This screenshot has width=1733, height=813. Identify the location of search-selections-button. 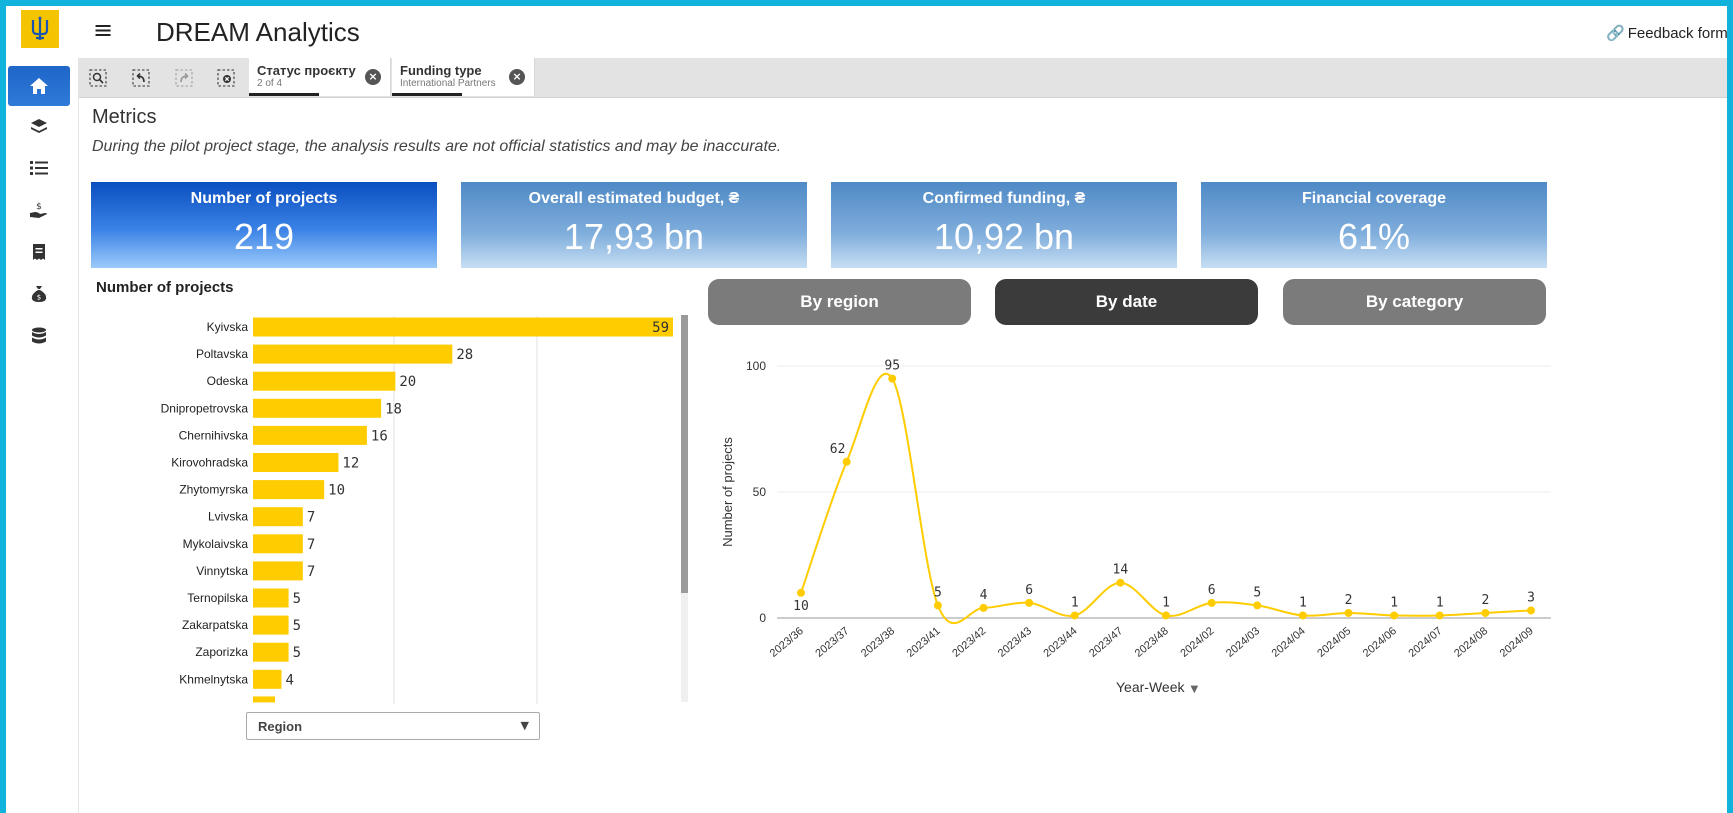
(98, 78).